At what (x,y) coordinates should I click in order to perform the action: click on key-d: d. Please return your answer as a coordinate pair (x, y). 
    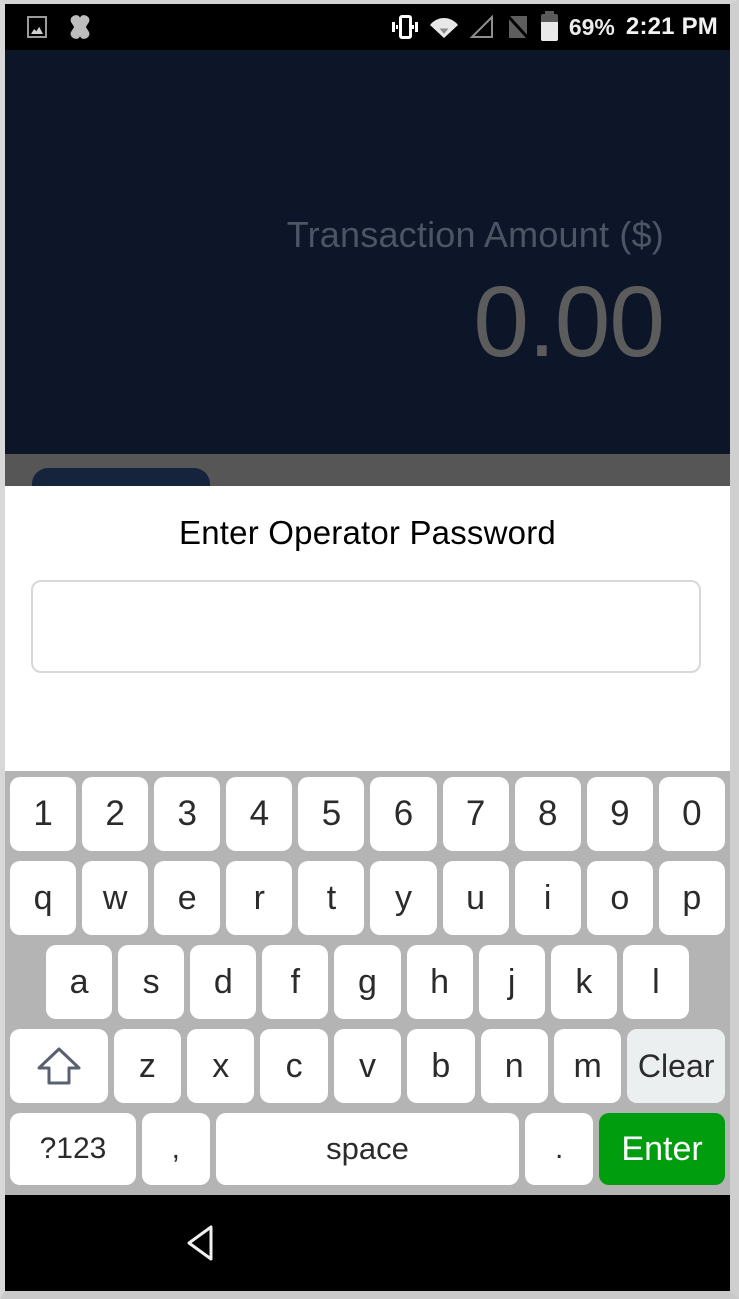
    Looking at the image, I should click on (223, 982).